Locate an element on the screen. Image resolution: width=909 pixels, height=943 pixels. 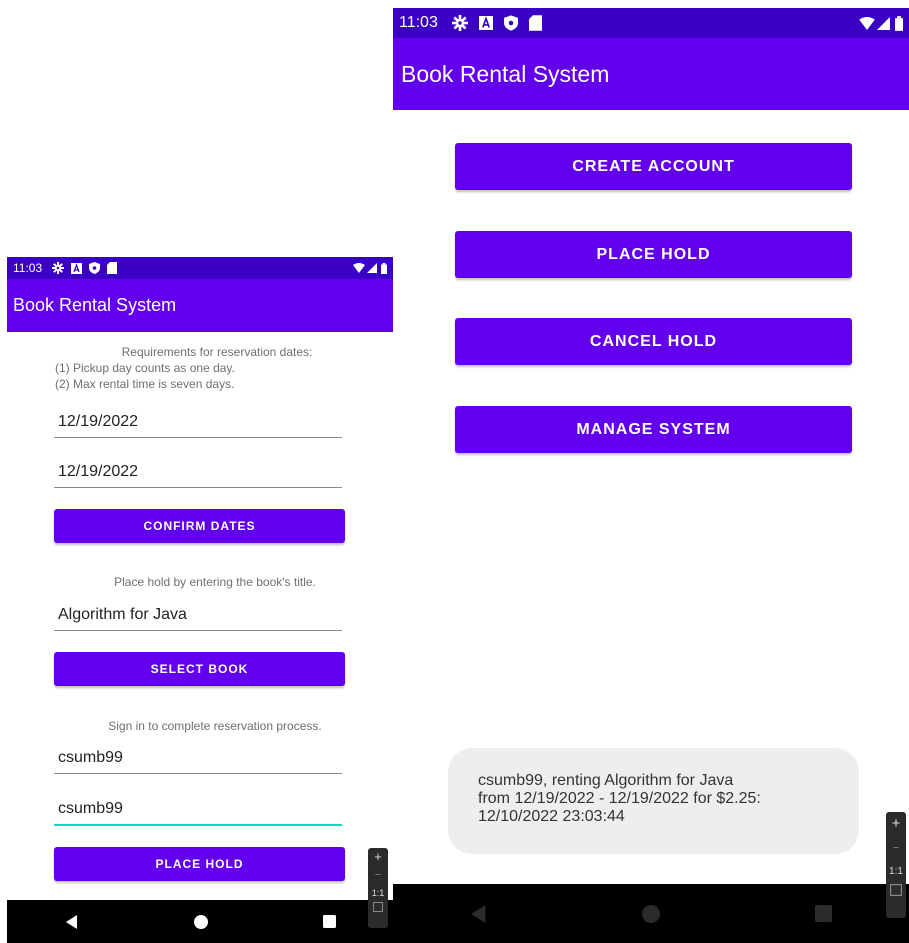
cancel-hold-button: CANCEL HOLD is located at coordinates (653, 341).